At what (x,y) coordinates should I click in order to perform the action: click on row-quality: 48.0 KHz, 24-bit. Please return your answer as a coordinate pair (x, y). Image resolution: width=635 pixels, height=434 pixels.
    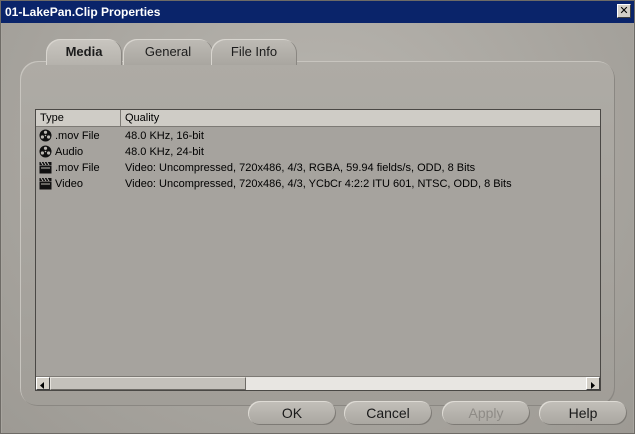
    Looking at the image, I should click on (164, 152).